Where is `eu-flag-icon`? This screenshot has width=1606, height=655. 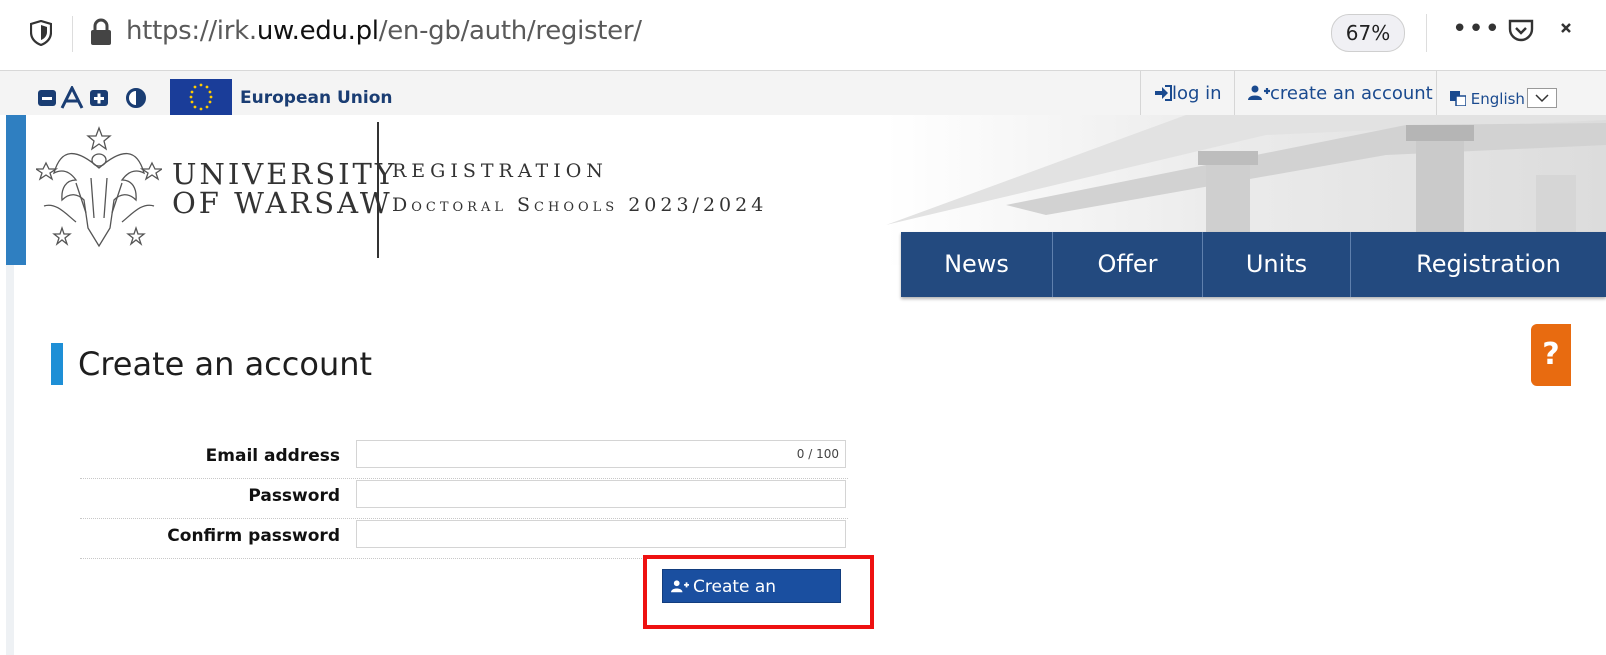
eu-flag-icon is located at coordinates (201, 97).